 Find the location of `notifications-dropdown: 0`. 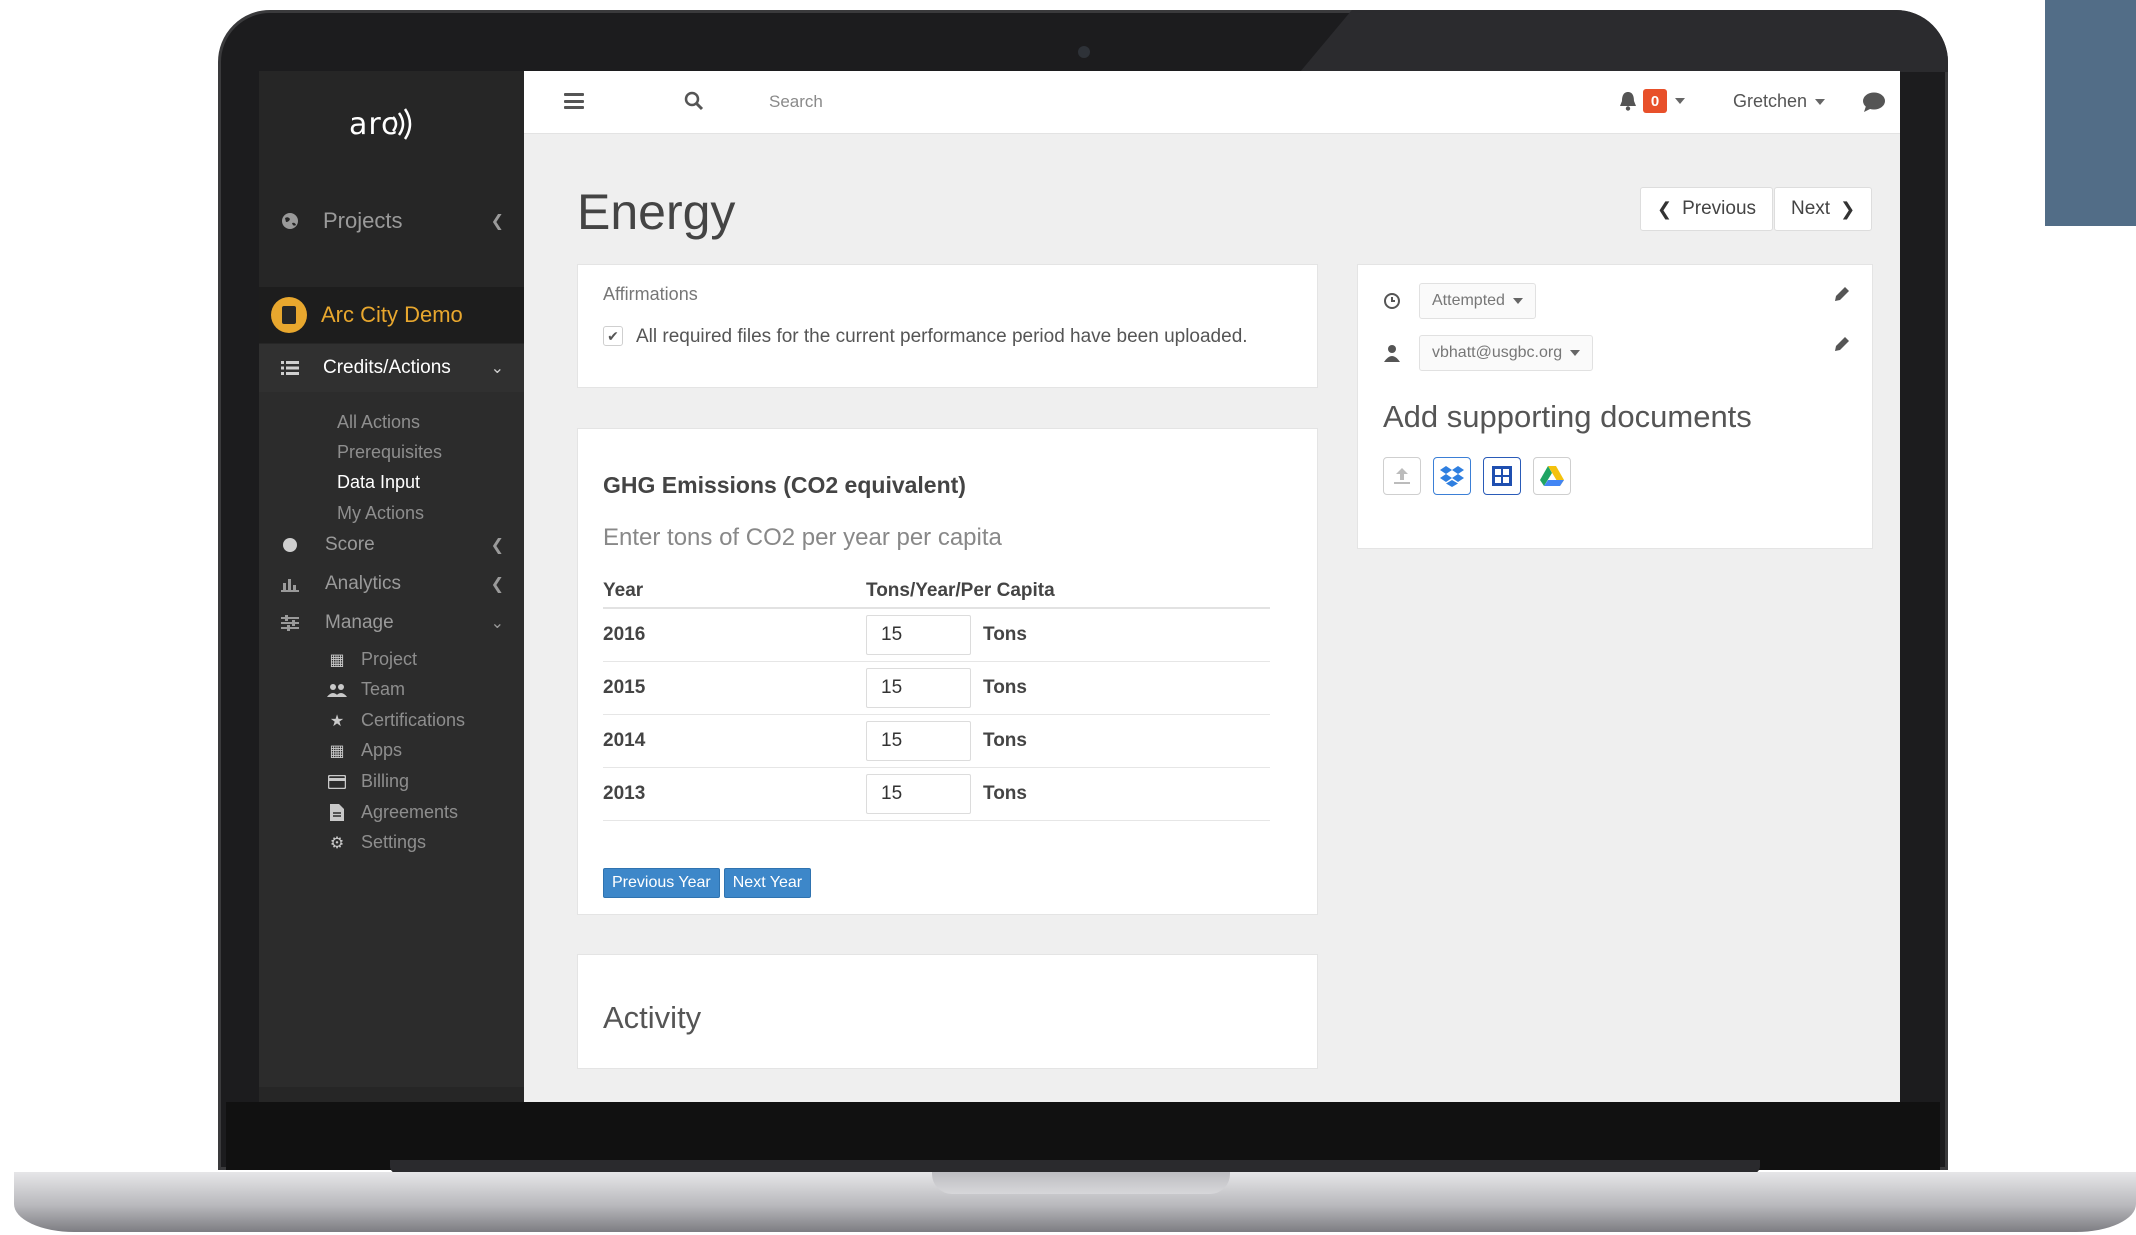

notifications-dropdown: 0 is located at coordinates (1652, 101).